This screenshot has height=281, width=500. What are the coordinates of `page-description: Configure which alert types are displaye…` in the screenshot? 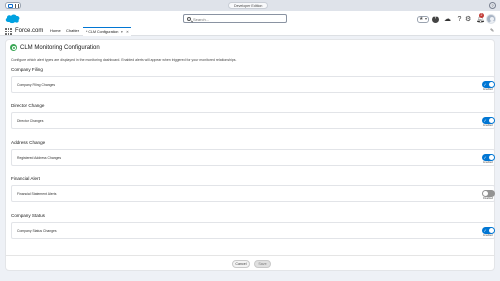 It's located at (124, 60).